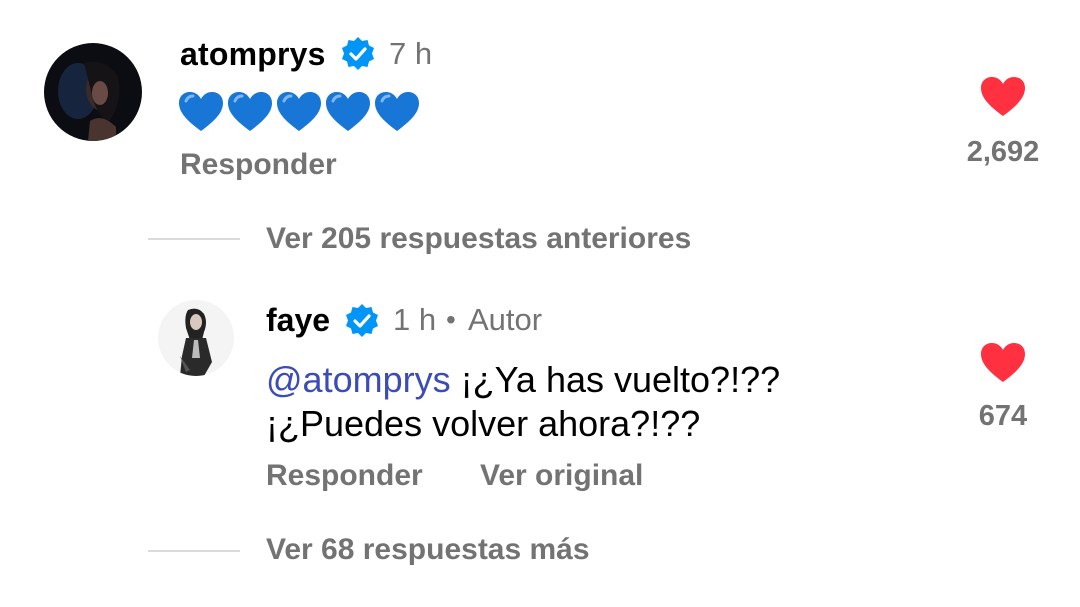 The width and height of the screenshot is (1080, 607). I want to click on avatar-atomprys, so click(93, 92).